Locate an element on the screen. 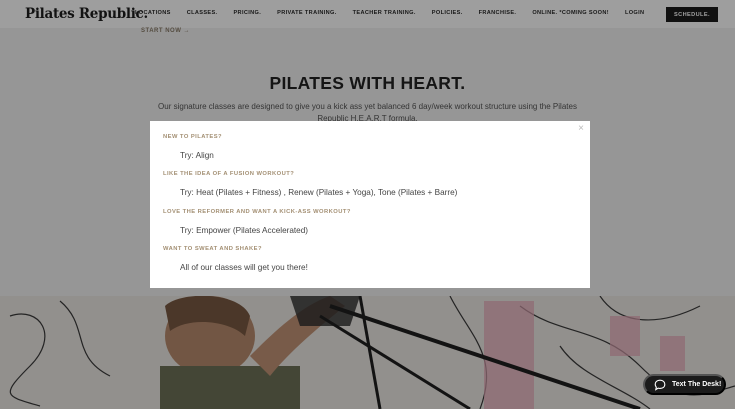  answer-reformer: Try: Empower (Pilates Accelerated) is located at coordinates (244, 230).